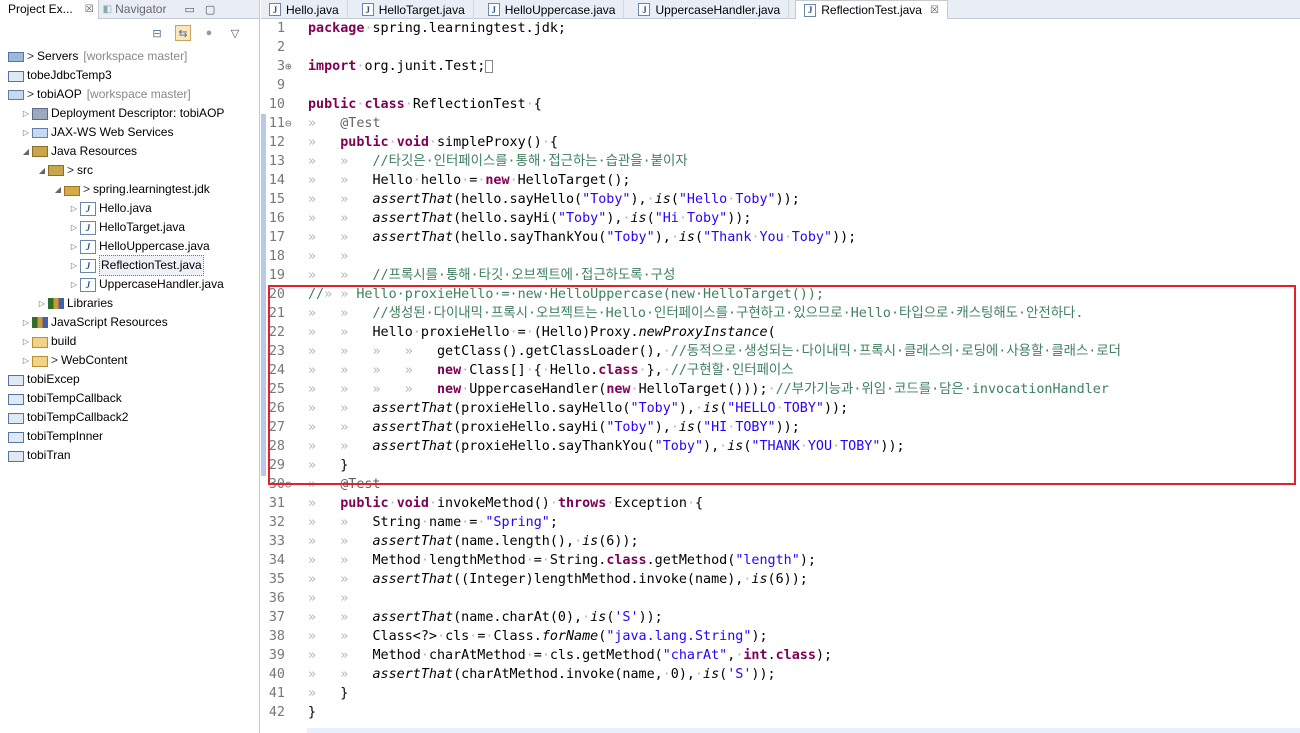  What do you see at coordinates (284, 427) in the screenshot?
I see `line-number-gutter: 27` at bounding box center [284, 427].